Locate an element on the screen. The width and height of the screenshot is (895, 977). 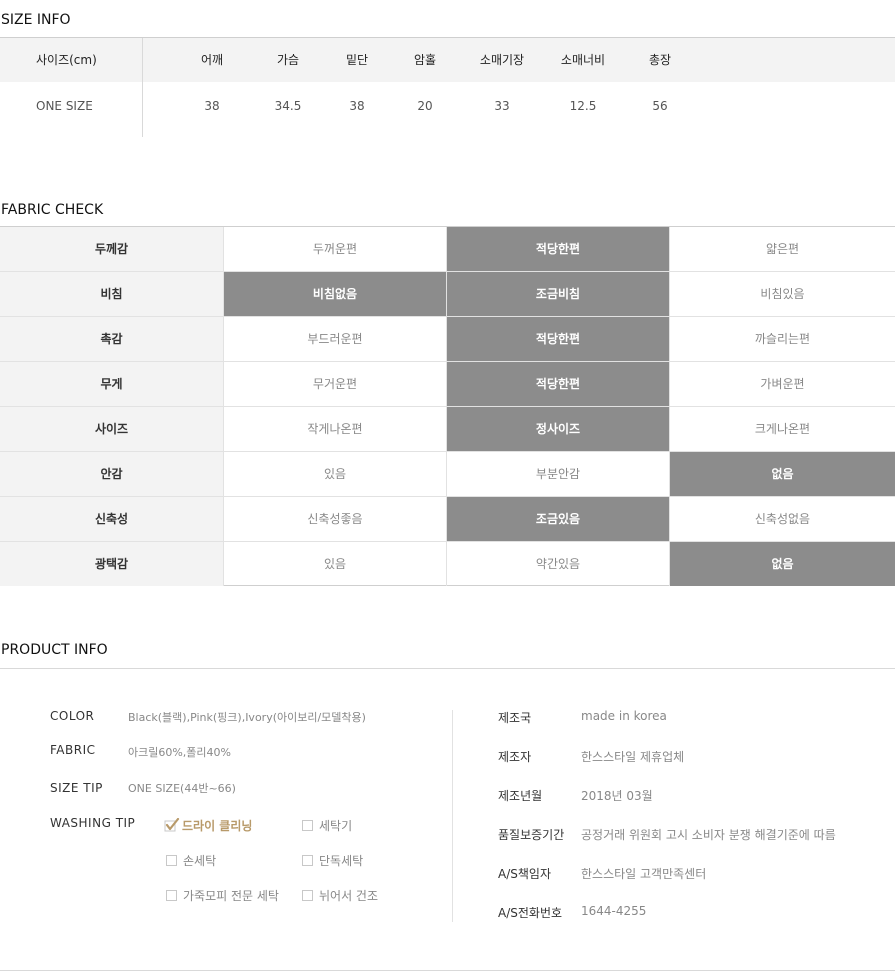
fabric-row-label: 촉감 is located at coordinates (112, 339).